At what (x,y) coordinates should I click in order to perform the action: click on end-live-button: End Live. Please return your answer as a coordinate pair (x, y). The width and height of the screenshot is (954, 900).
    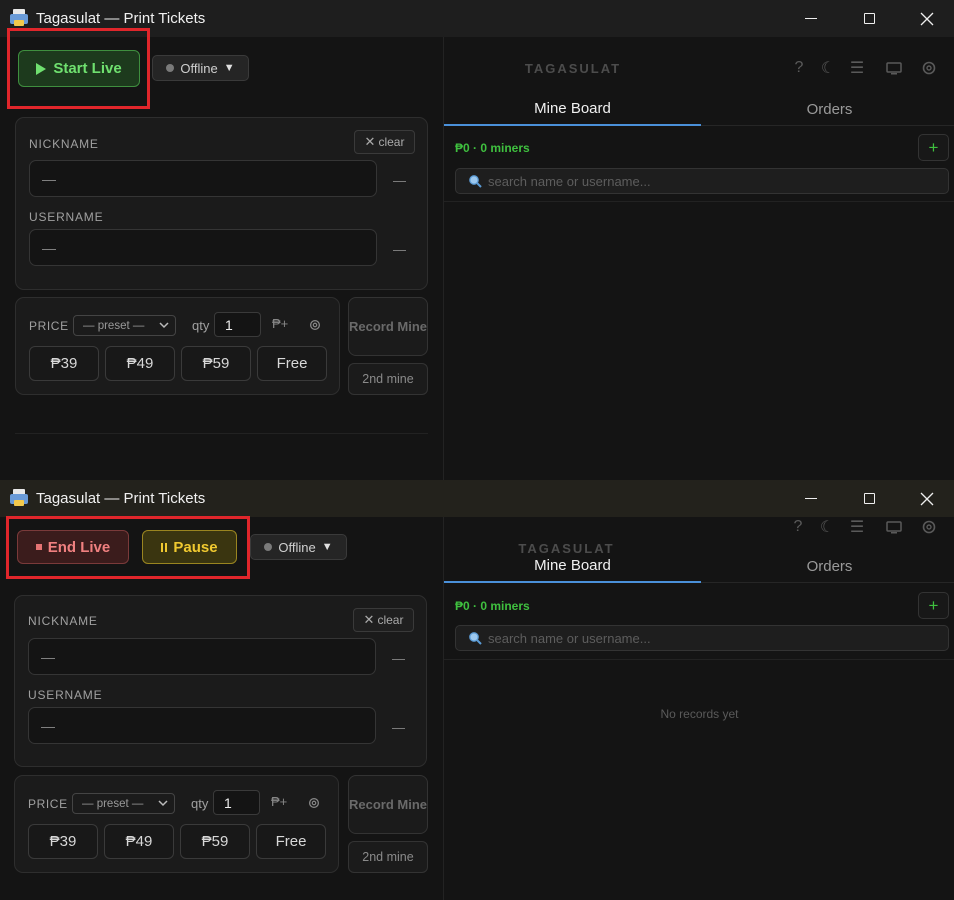
    Looking at the image, I should click on (73, 547).